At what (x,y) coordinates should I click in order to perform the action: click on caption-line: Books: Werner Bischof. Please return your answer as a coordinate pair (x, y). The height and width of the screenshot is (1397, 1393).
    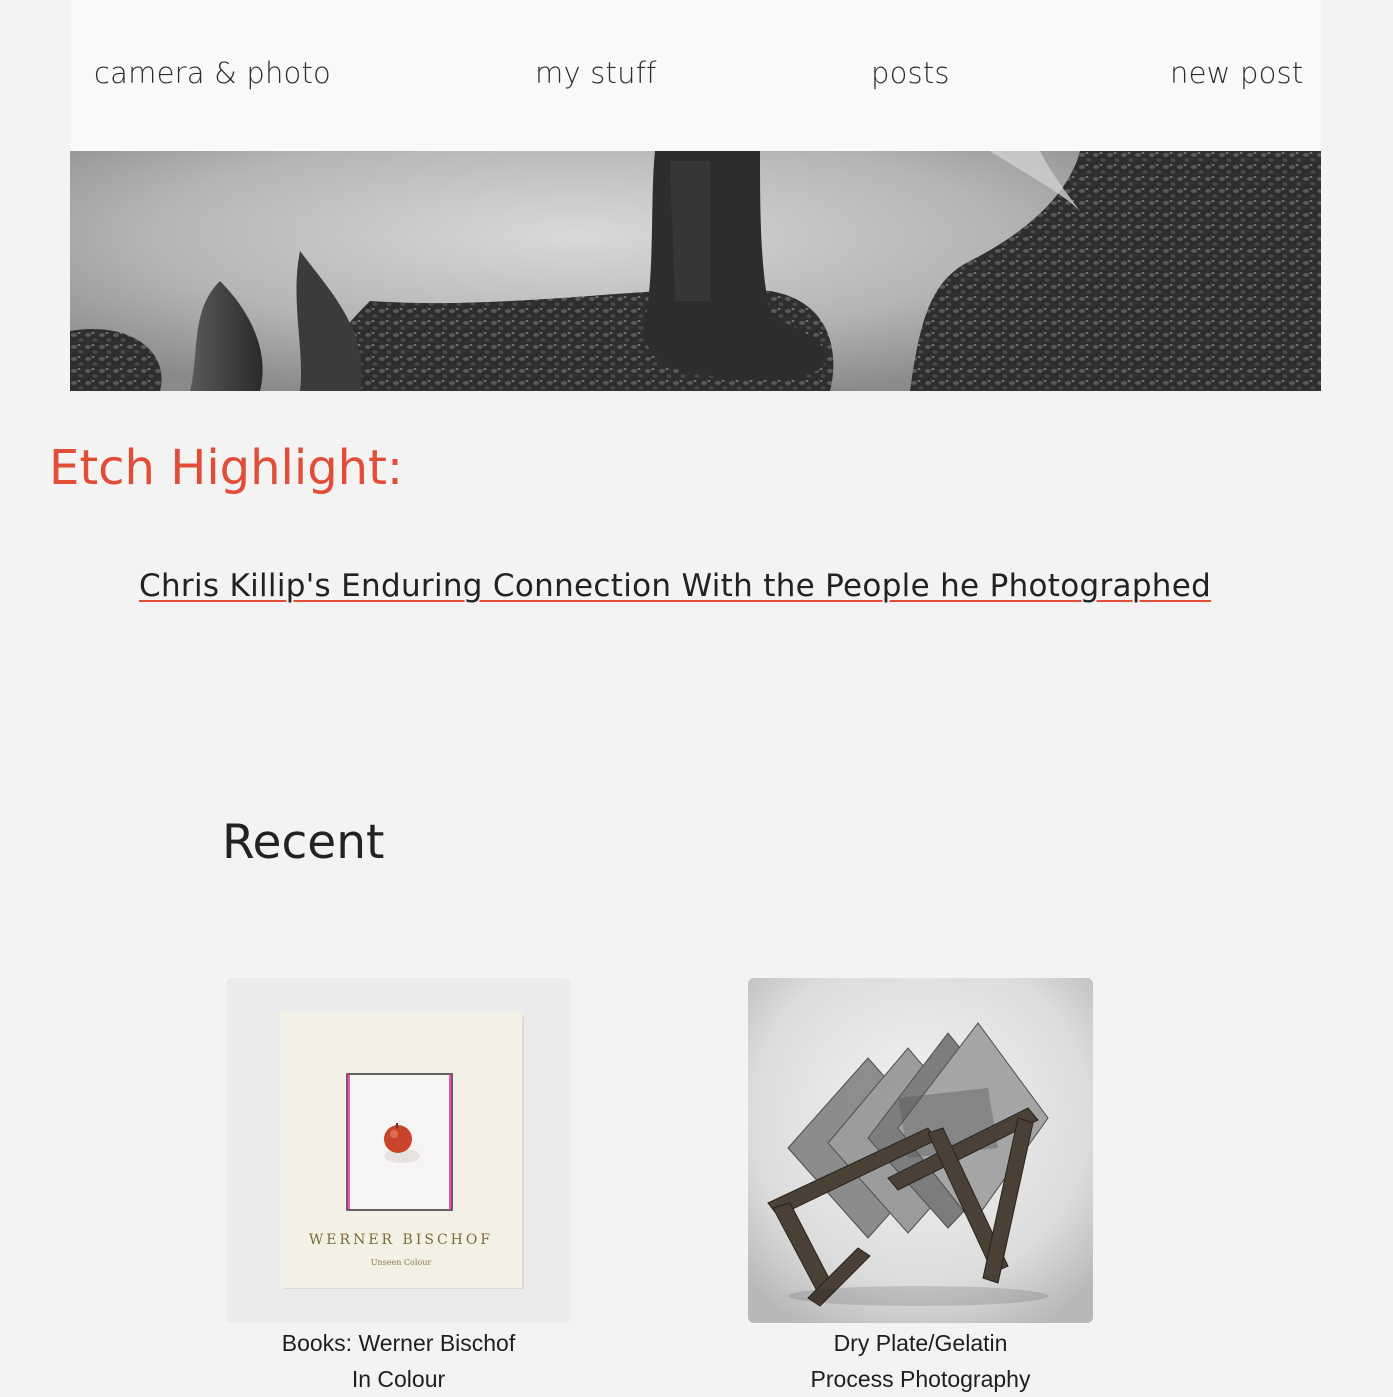
    Looking at the image, I should click on (398, 1343).